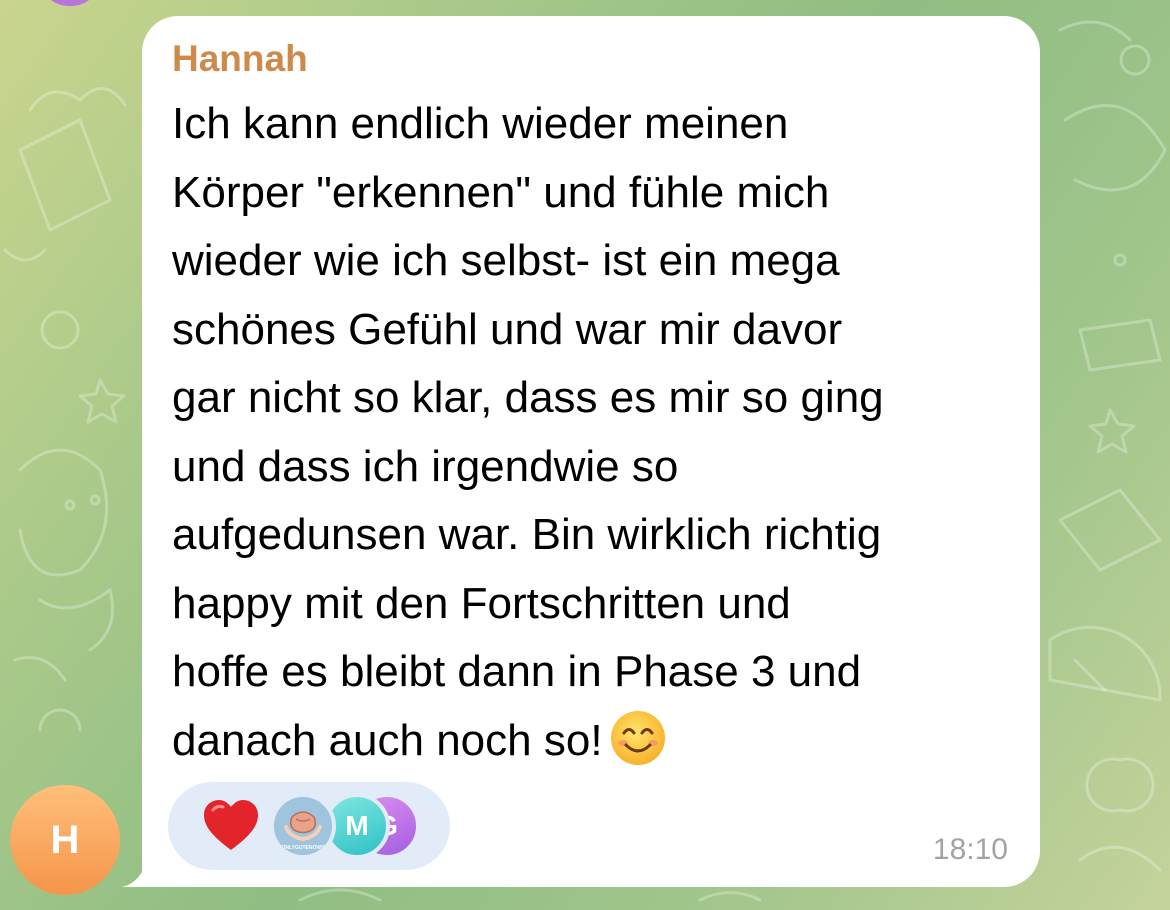 This screenshot has width=1170, height=910. What do you see at coordinates (304, 848) in the screenshot?
I see `logo-text: ONLYGUTENOWS` at bounding box center [304, 848].